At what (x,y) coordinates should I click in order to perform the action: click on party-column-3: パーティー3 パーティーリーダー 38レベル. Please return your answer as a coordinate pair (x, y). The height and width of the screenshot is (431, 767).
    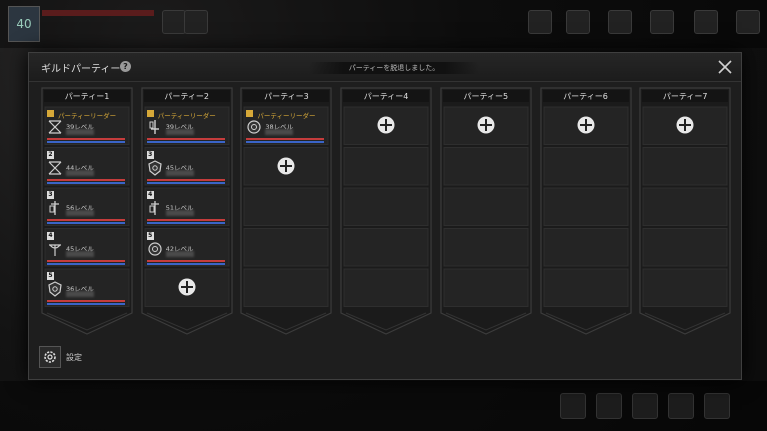
    Looking at the image, I should click on (286, 211).